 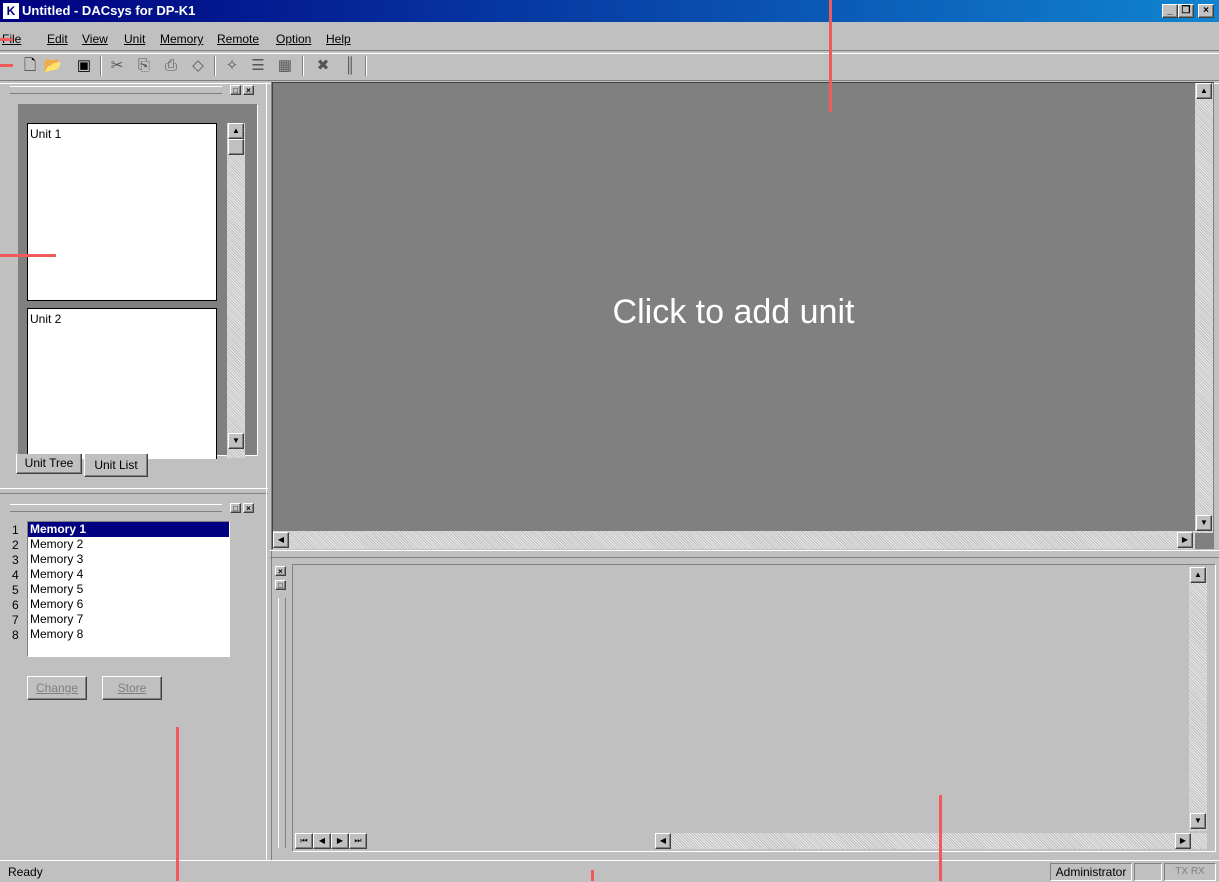 What do you see at coordinates (1197, 871) in the screenshot?
I see `status-rx: RX` at bounding box center [1197, 871].